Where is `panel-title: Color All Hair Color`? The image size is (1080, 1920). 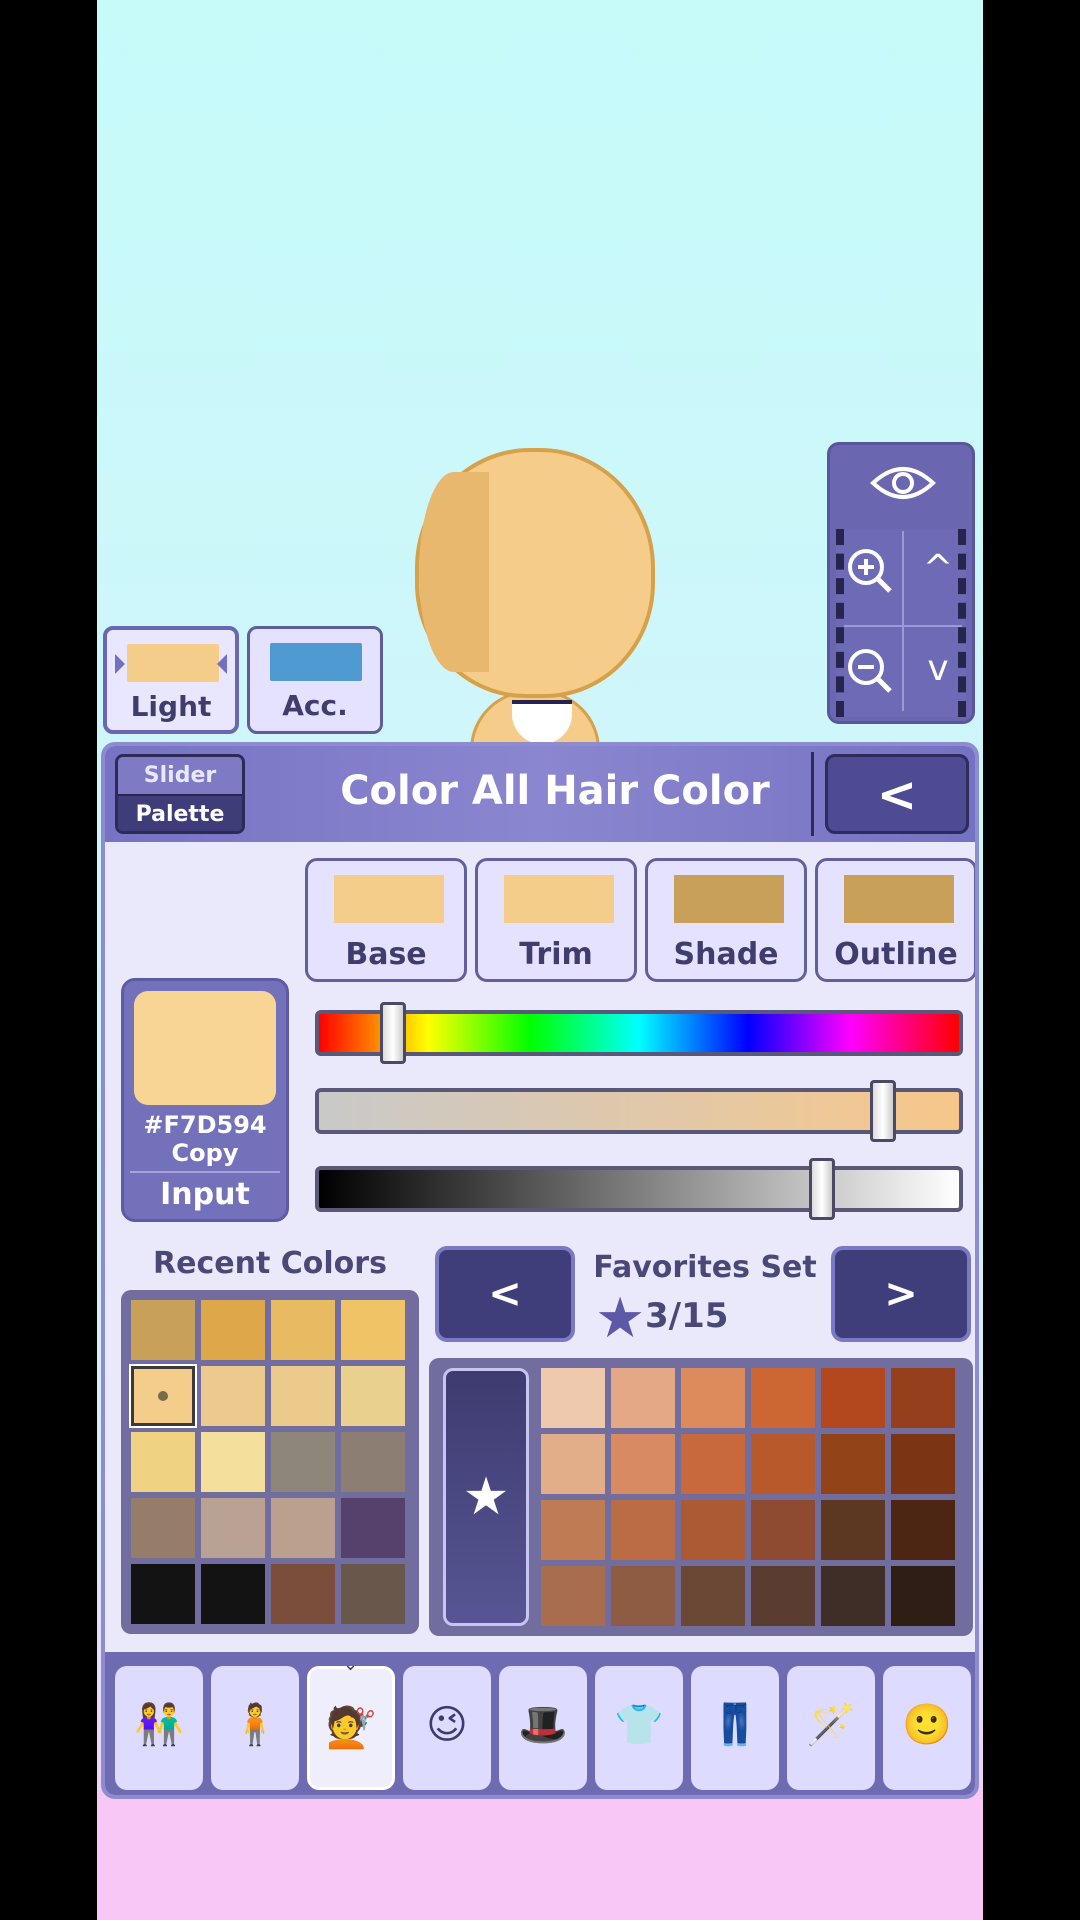
panel-title: Color All Hair Color is located at coordinates (555, 791).